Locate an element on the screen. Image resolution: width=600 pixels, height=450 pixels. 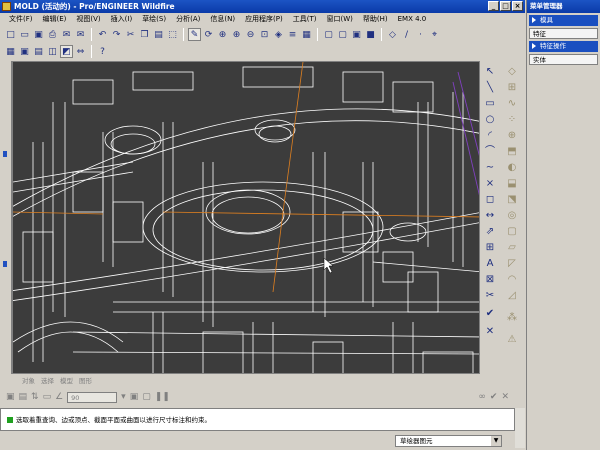
copy-icon: ❐ is located at coordinates (144, 34).